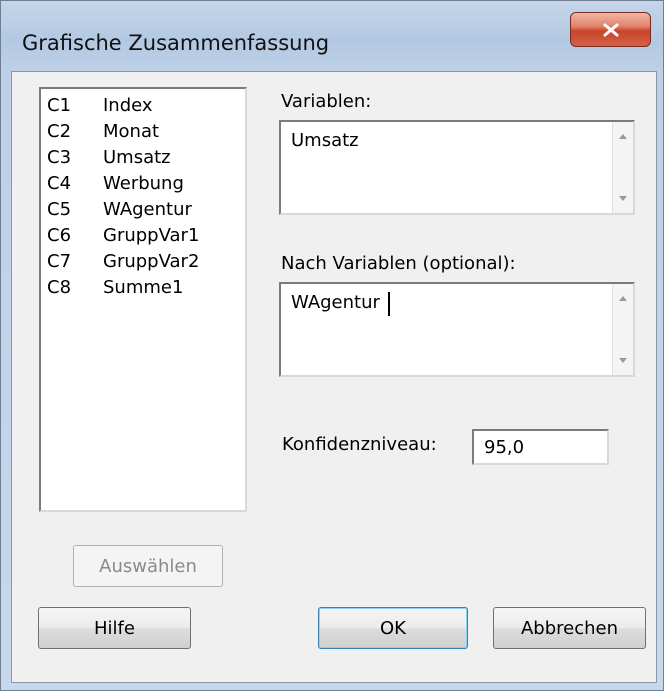 This screenshot has width=664, height=691. Describe the element at coordinates (59, 105) in the screenshot. I see `column-id: C1` at that location.